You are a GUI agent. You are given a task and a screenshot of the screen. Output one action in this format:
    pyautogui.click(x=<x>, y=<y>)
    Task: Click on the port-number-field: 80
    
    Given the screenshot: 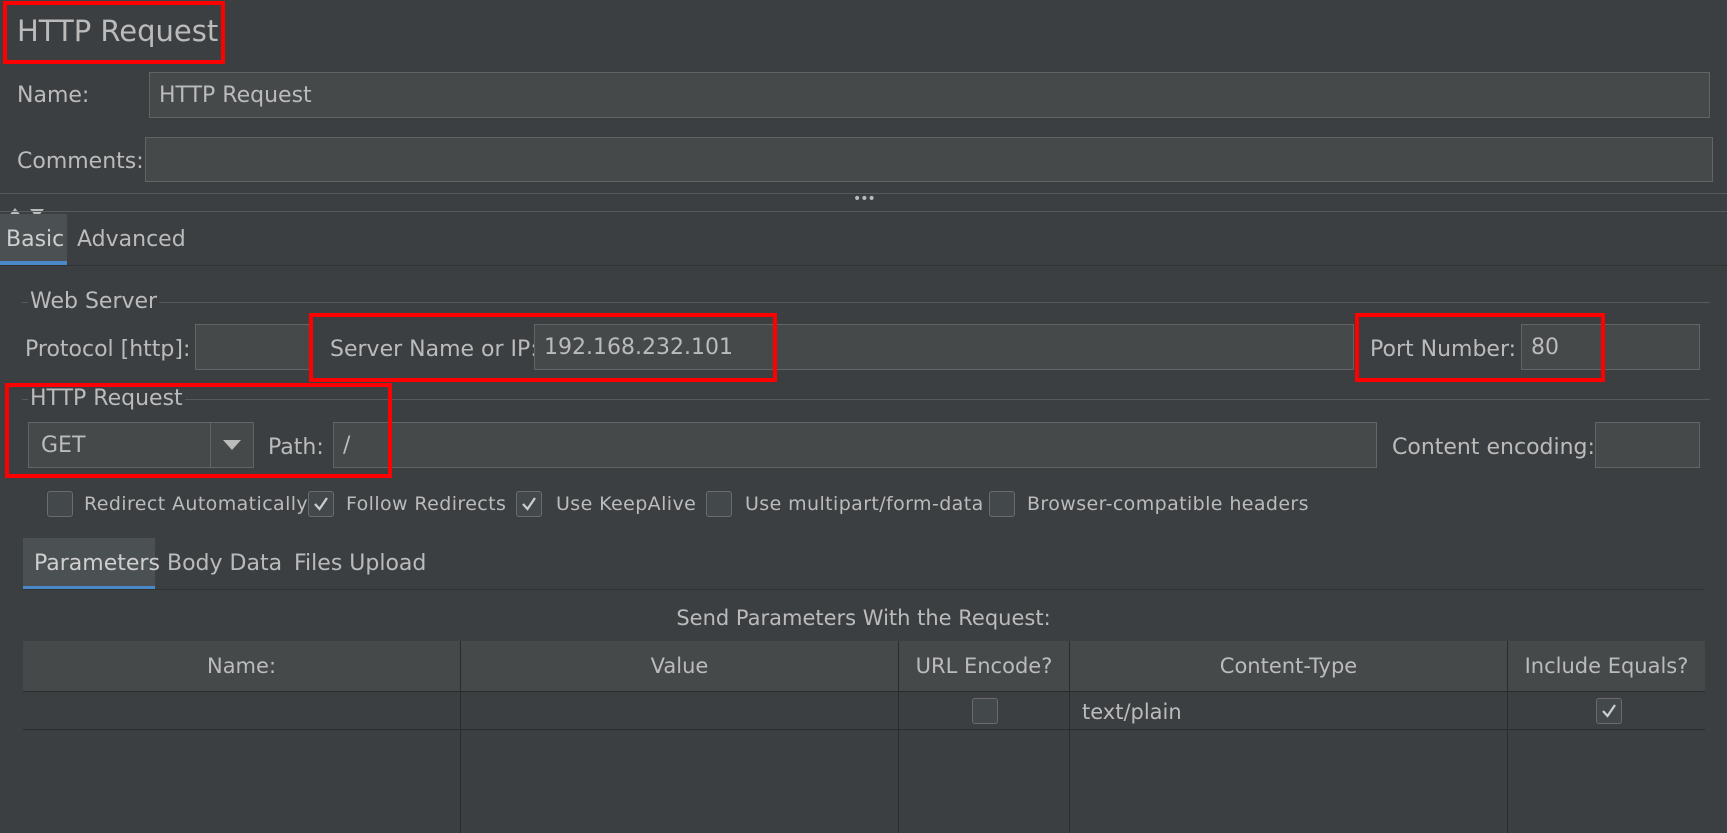 What is the action you would take?
    pyautogui.click(x=1610, y=347)
    